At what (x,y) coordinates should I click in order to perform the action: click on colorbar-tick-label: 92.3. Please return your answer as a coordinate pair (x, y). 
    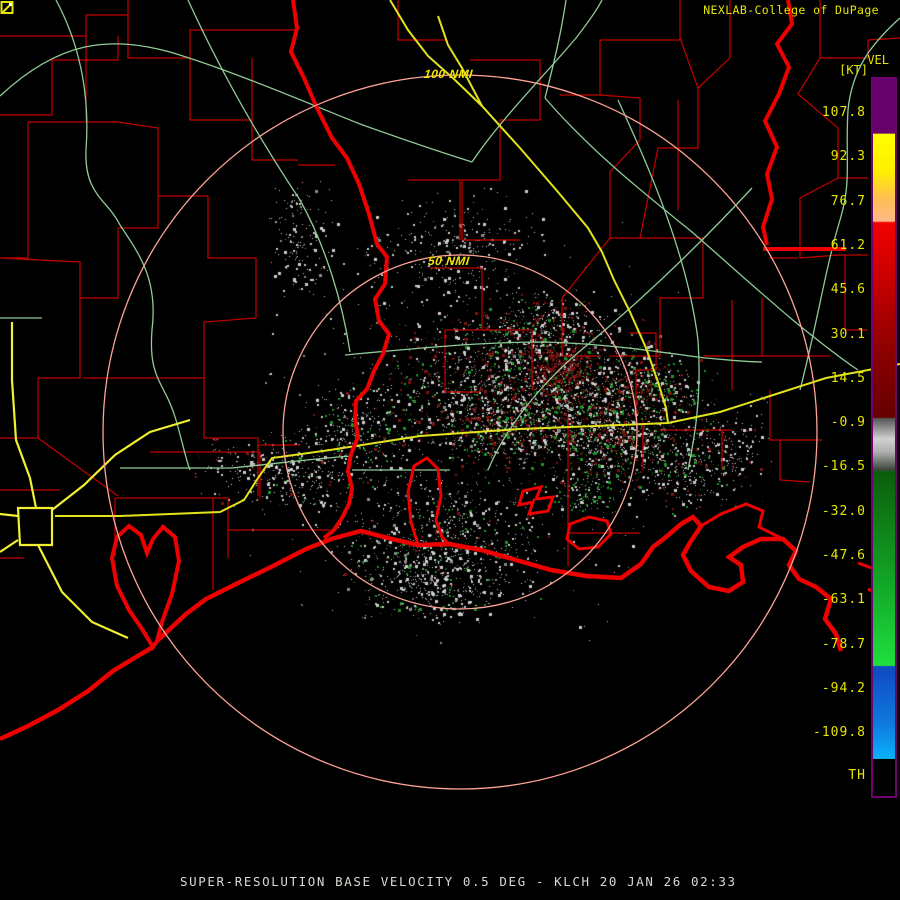
    Looking at the image, I should click on (848, 157).